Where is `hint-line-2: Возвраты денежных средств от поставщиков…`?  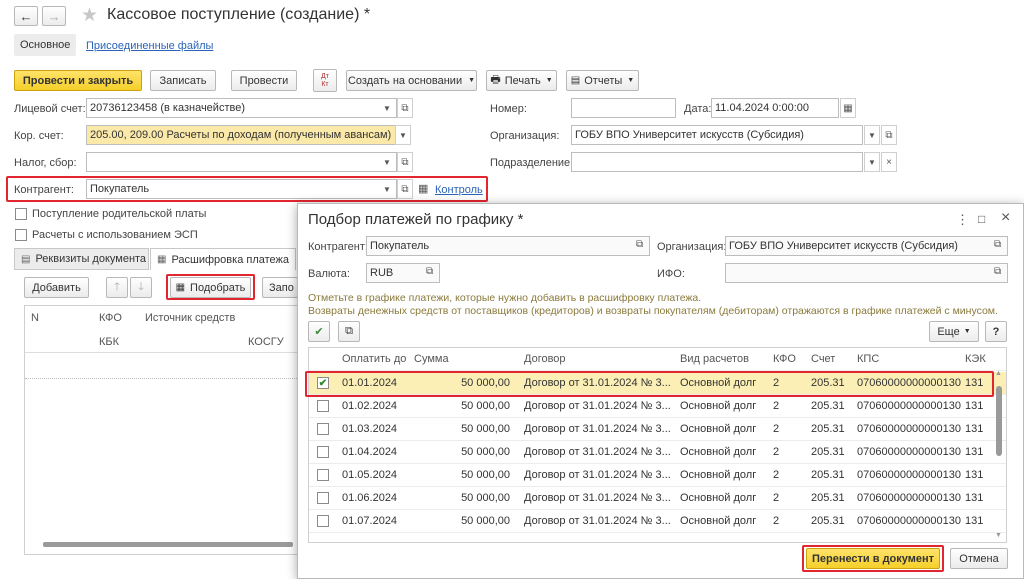 hint-line-2: Возвраты денежных средств от поставщиков… is located at coordinates (653, 311).